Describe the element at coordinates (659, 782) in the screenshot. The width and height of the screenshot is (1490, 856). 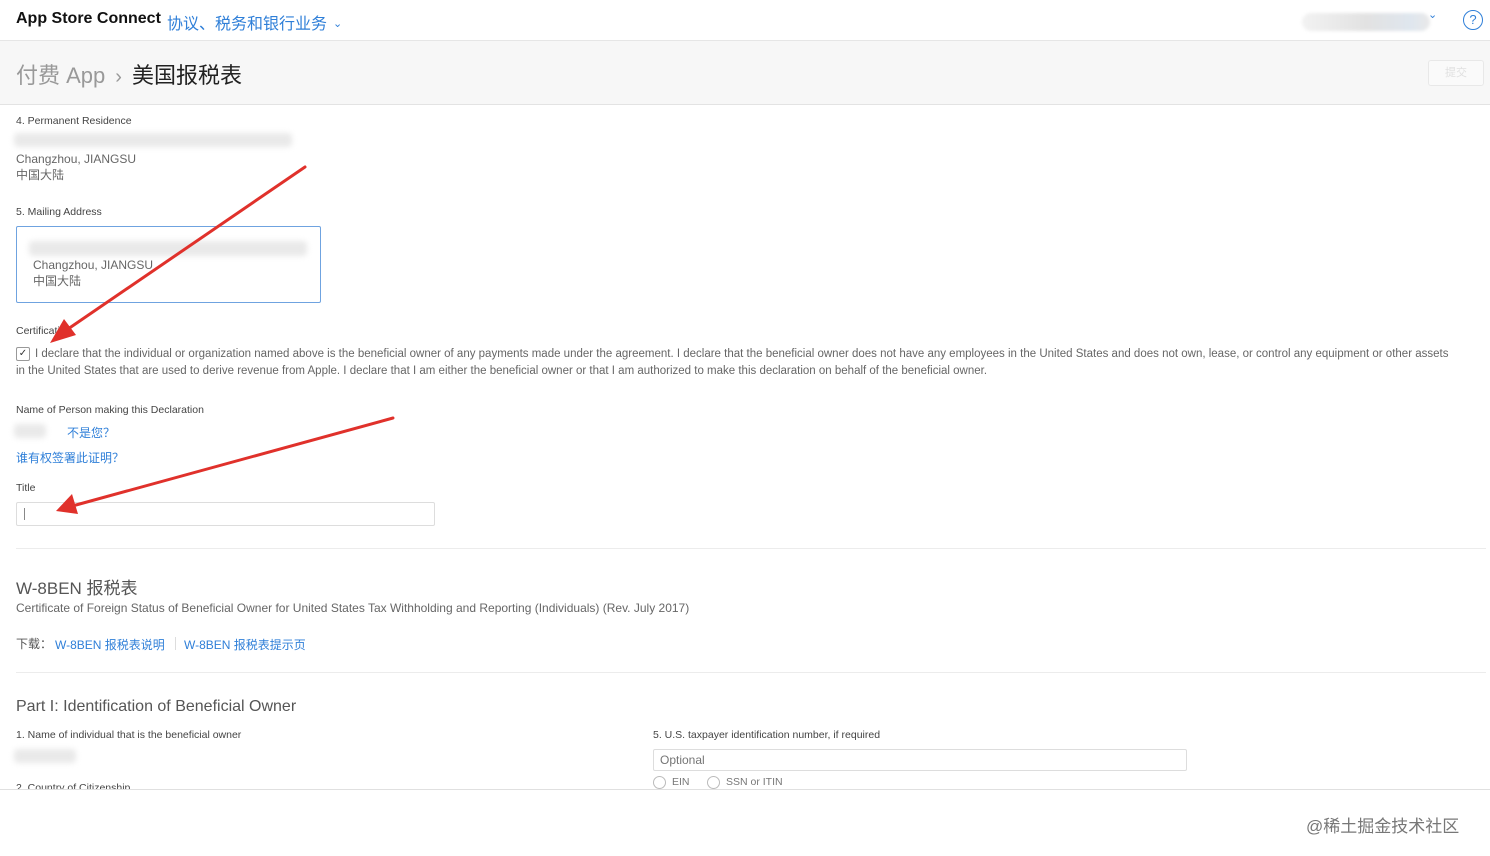
I see `ein-radio` at that location.